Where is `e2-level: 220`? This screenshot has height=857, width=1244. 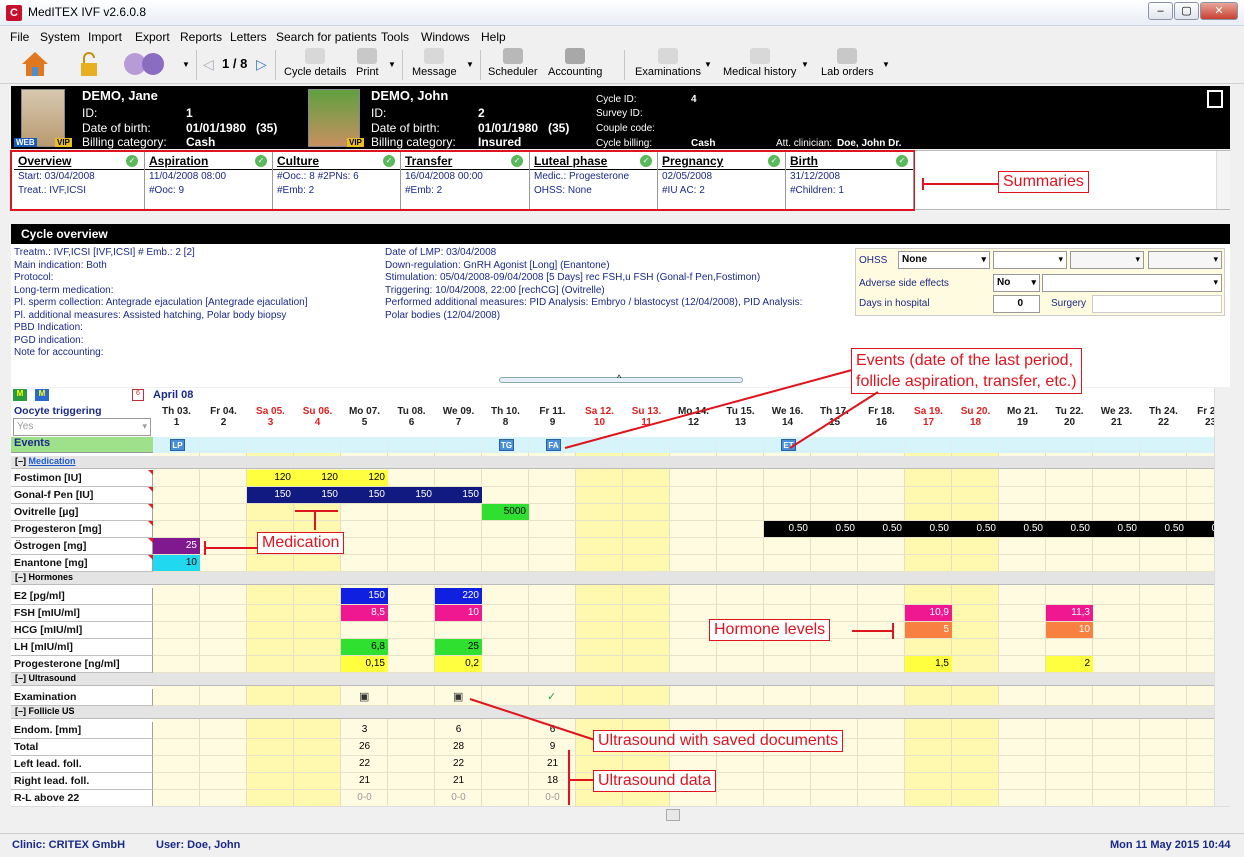 e2-level: 220 is located at coordinates (458, 596).